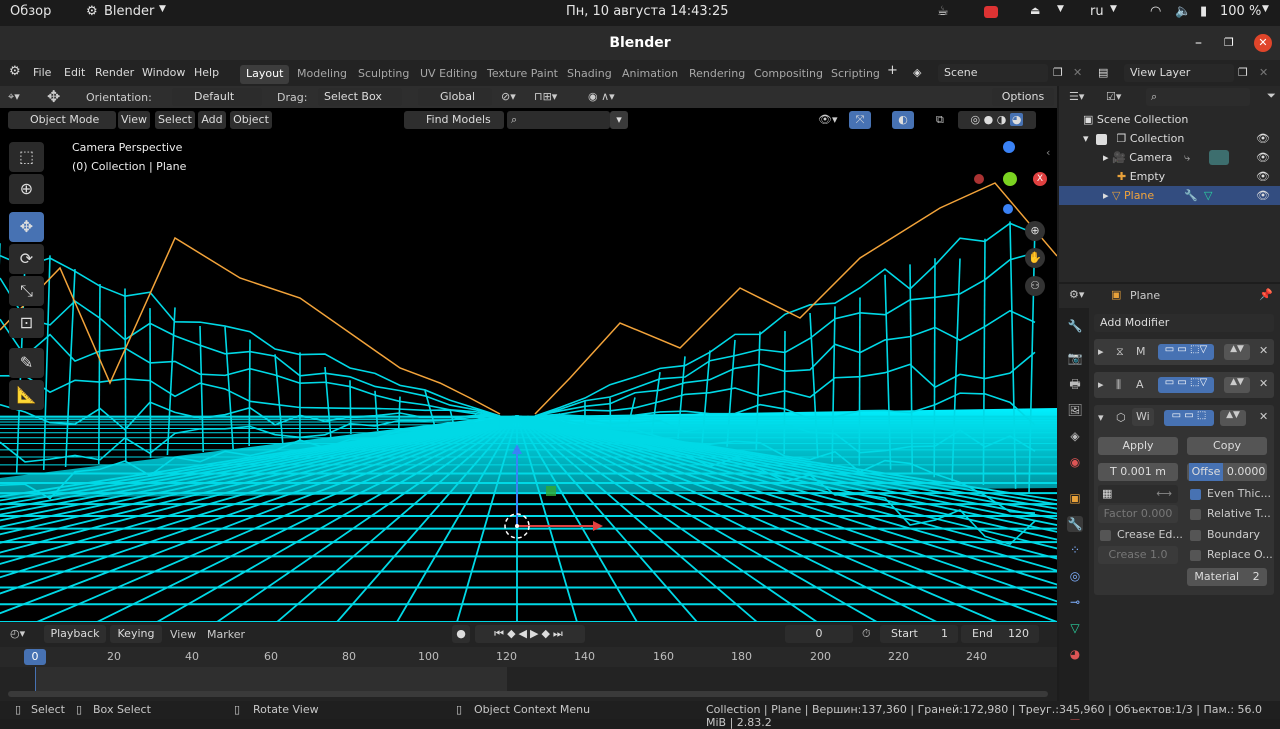  What do you see at coordinates (855, 74) in the screenshot?
I see `tab-scripting: Scripting` at bounding box center [855, 74].